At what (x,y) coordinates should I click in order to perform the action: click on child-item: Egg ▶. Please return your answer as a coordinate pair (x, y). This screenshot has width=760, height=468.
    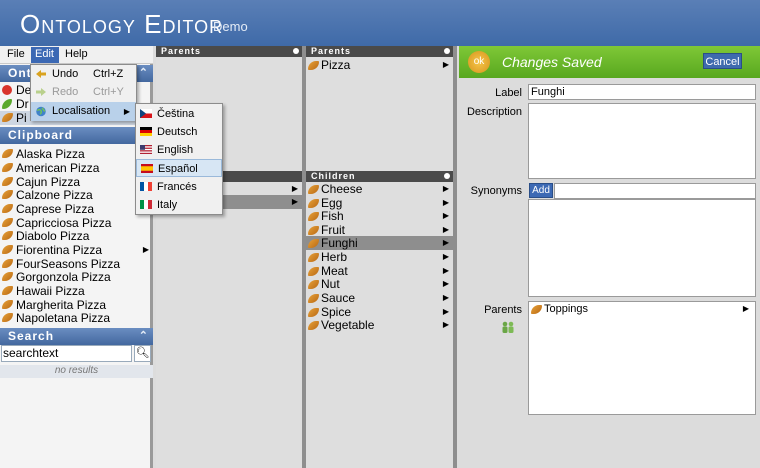
    Looking at the image, I should click on (379, 203).